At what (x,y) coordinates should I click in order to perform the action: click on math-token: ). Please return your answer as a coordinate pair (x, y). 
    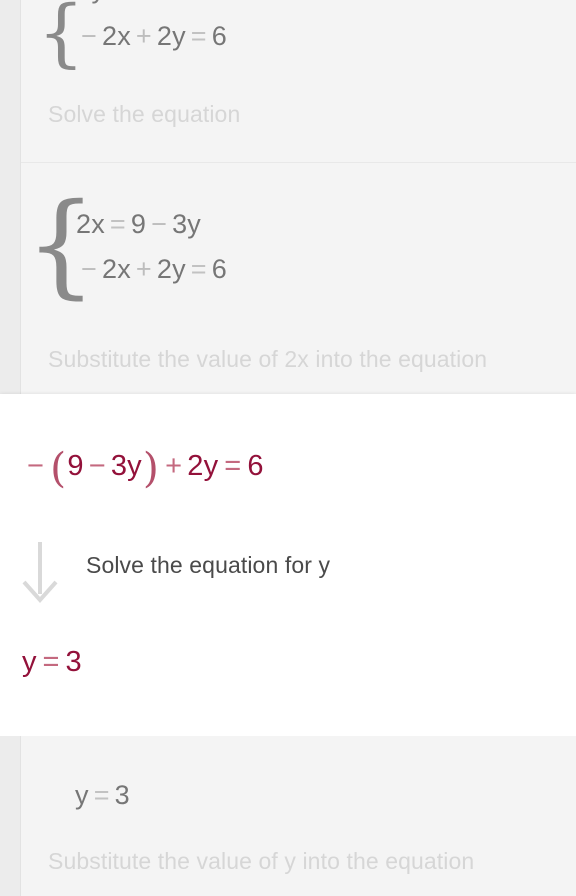
    Looking at the image, I should click on (151, 468).